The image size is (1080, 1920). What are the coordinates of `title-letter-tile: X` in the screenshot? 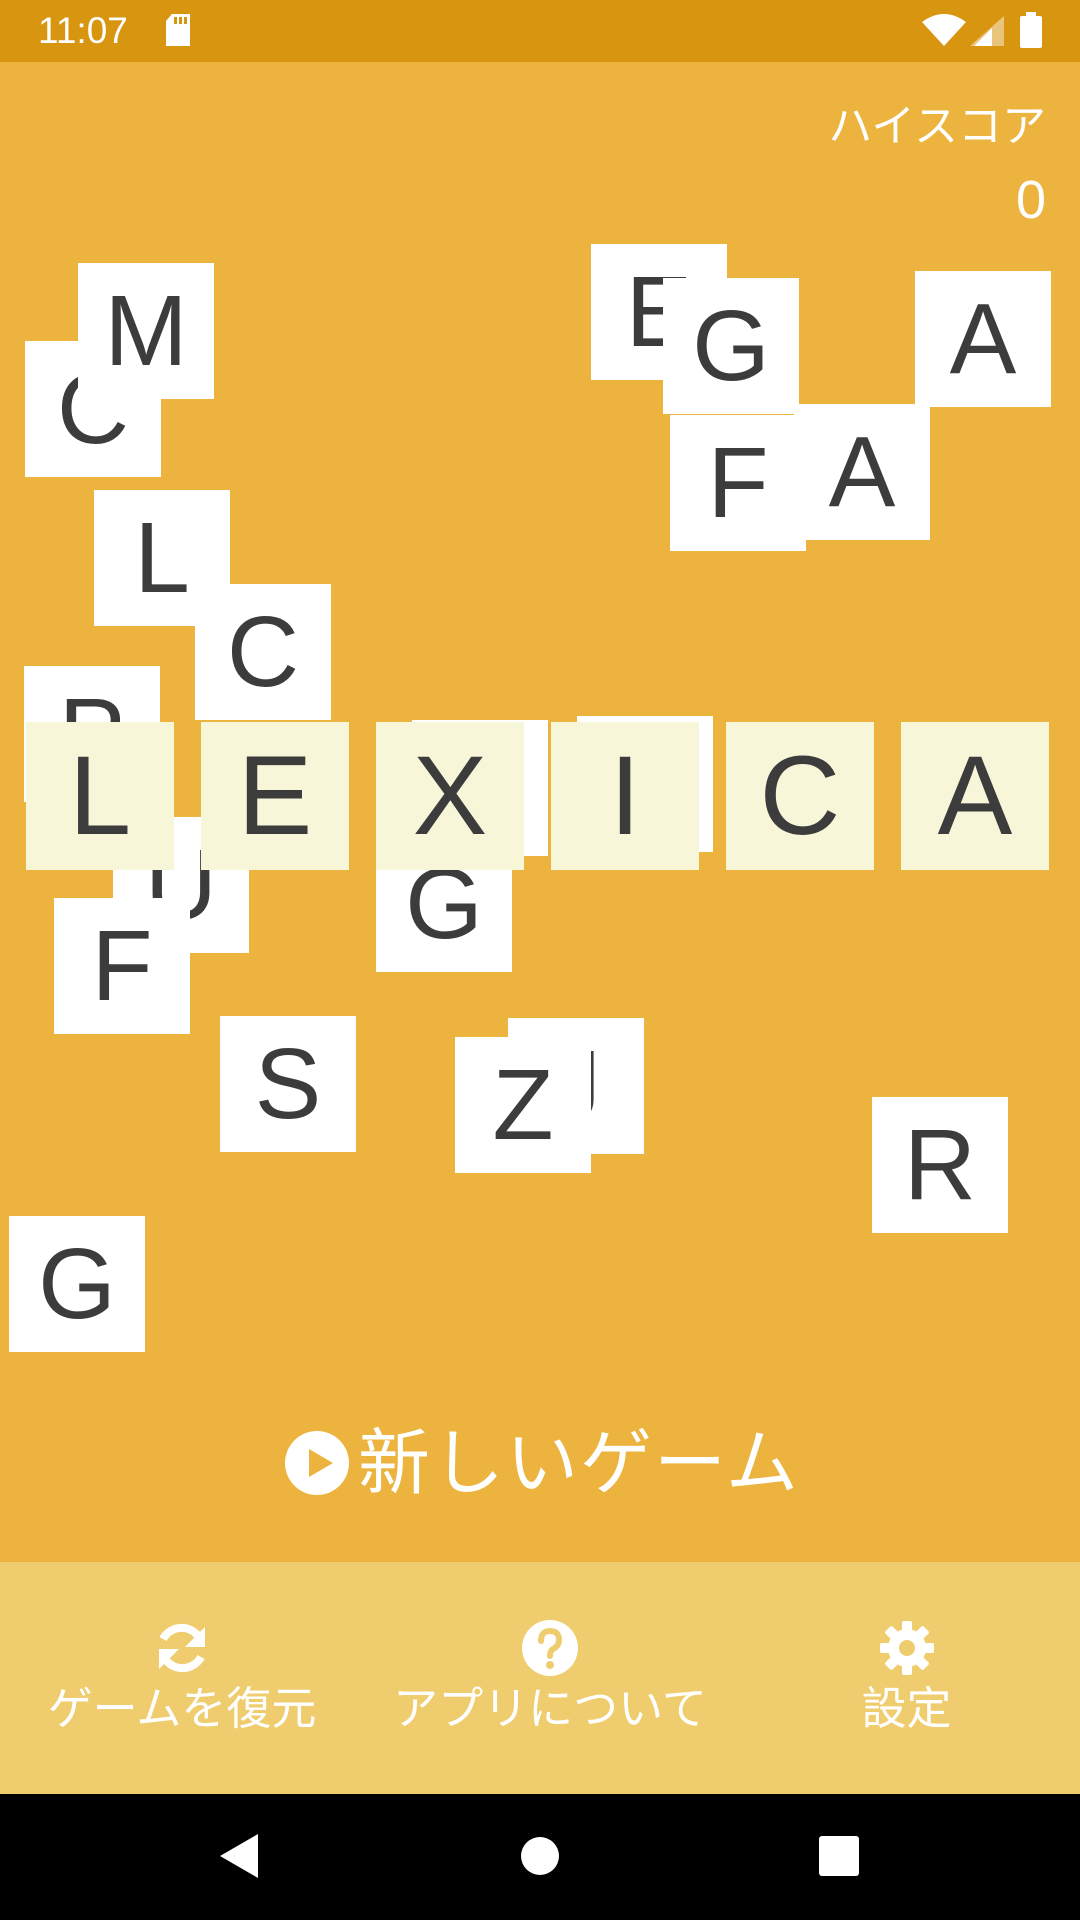 It's located at (450, 796).